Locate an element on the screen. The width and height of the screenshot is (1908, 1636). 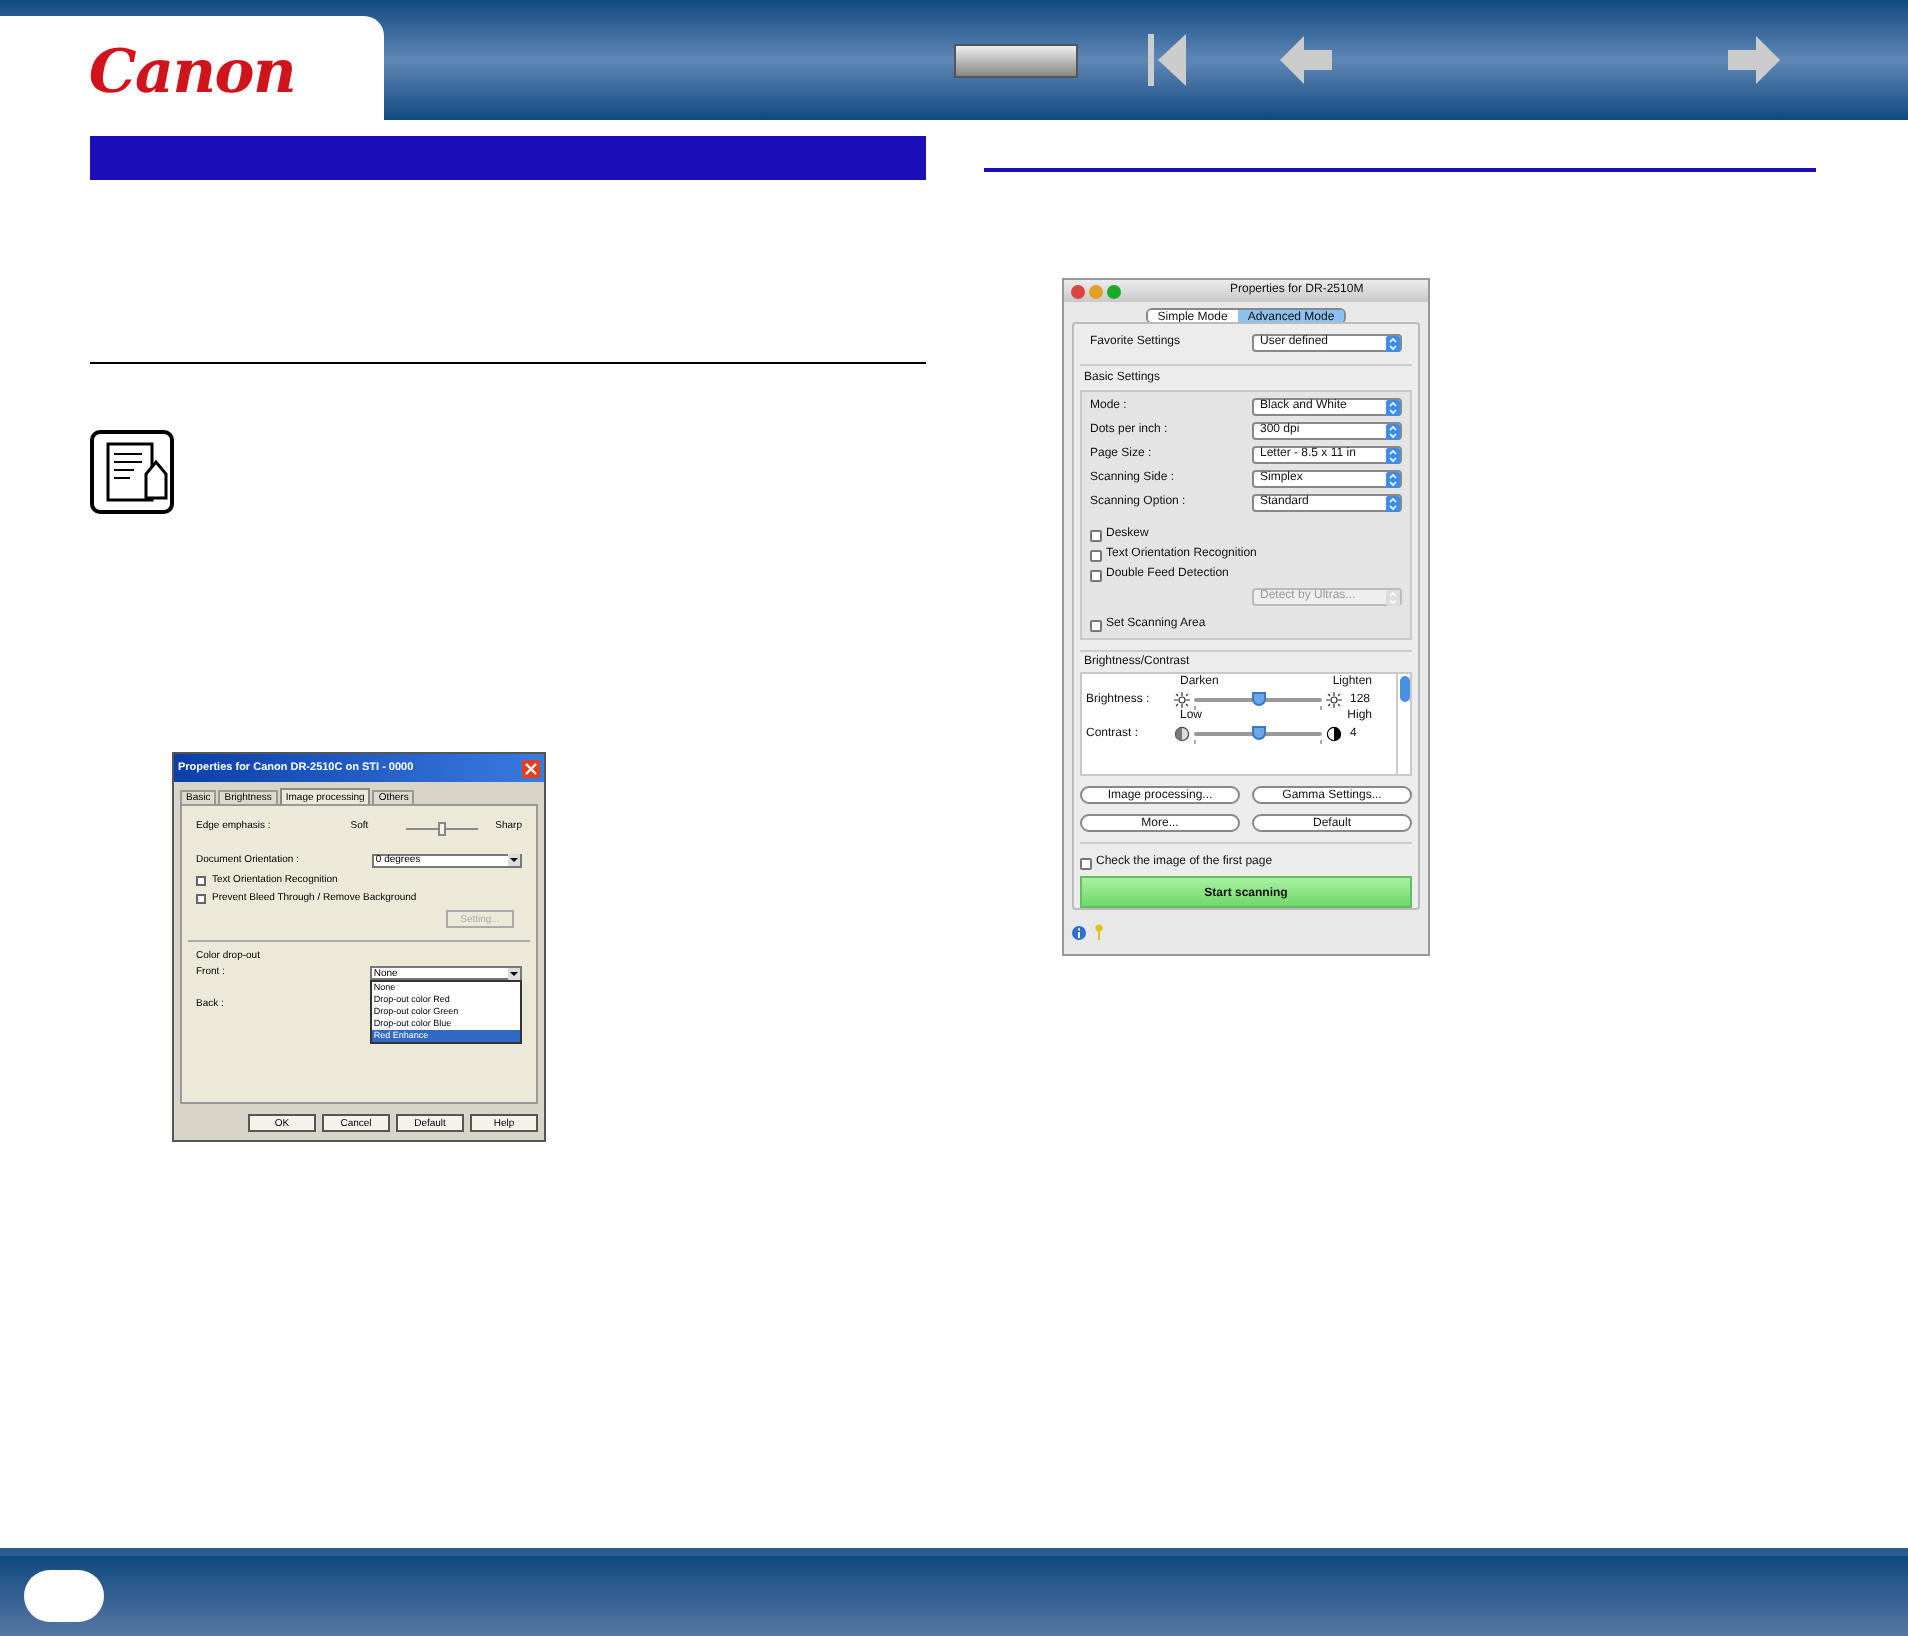
close-icon is located at coordinates (531, 768).